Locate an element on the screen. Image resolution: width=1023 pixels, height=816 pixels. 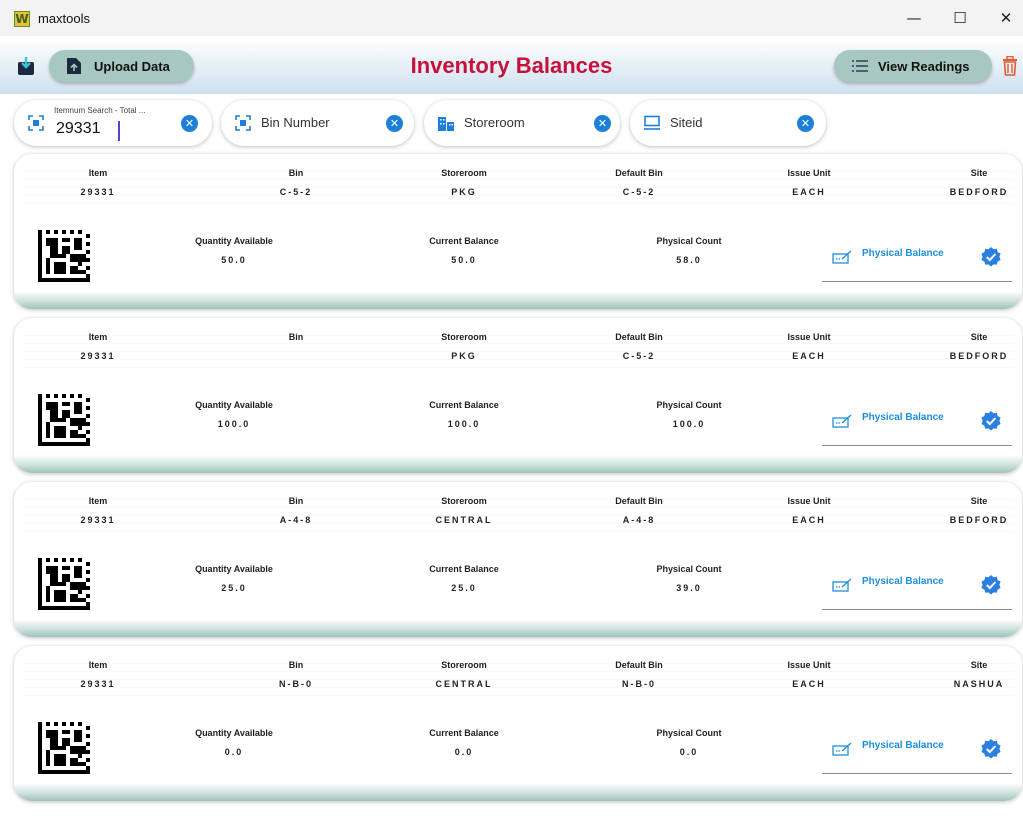
bin-value: A-4-8 is located at coordinates (296, 520).